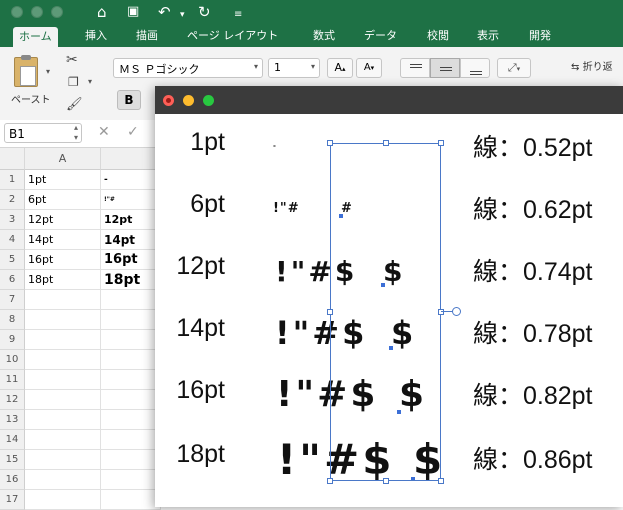 The width and height of the screenshot is (623, 510). What do you see at coordinates (63, 220) in the screenshot?
I see `cell-a: 12pt` at bounding box center [63, 220].